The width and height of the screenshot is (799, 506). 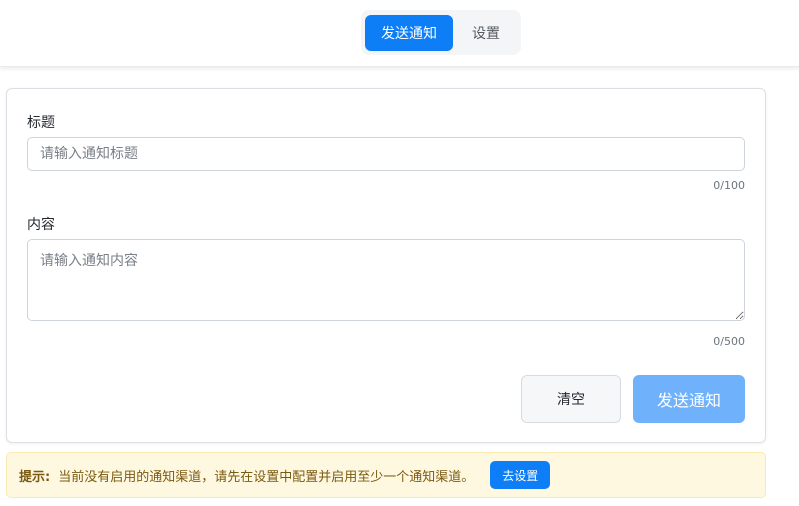 I want to click on content-textarea, so click(x=386, y=280).